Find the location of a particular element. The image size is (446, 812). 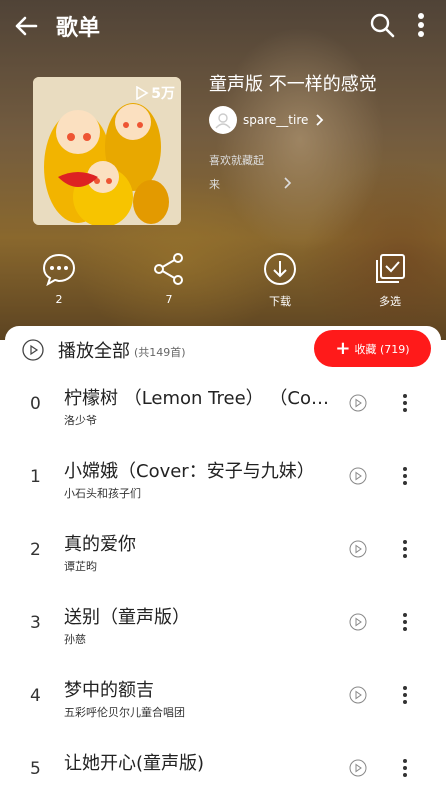

play-circle-icon is located at coordinates (33, 350).